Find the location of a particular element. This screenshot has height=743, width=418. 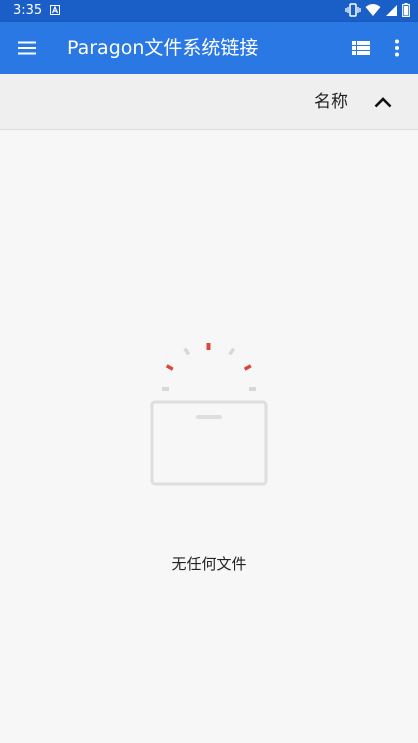

vibrate-icon is located at coordinates (353, 10).